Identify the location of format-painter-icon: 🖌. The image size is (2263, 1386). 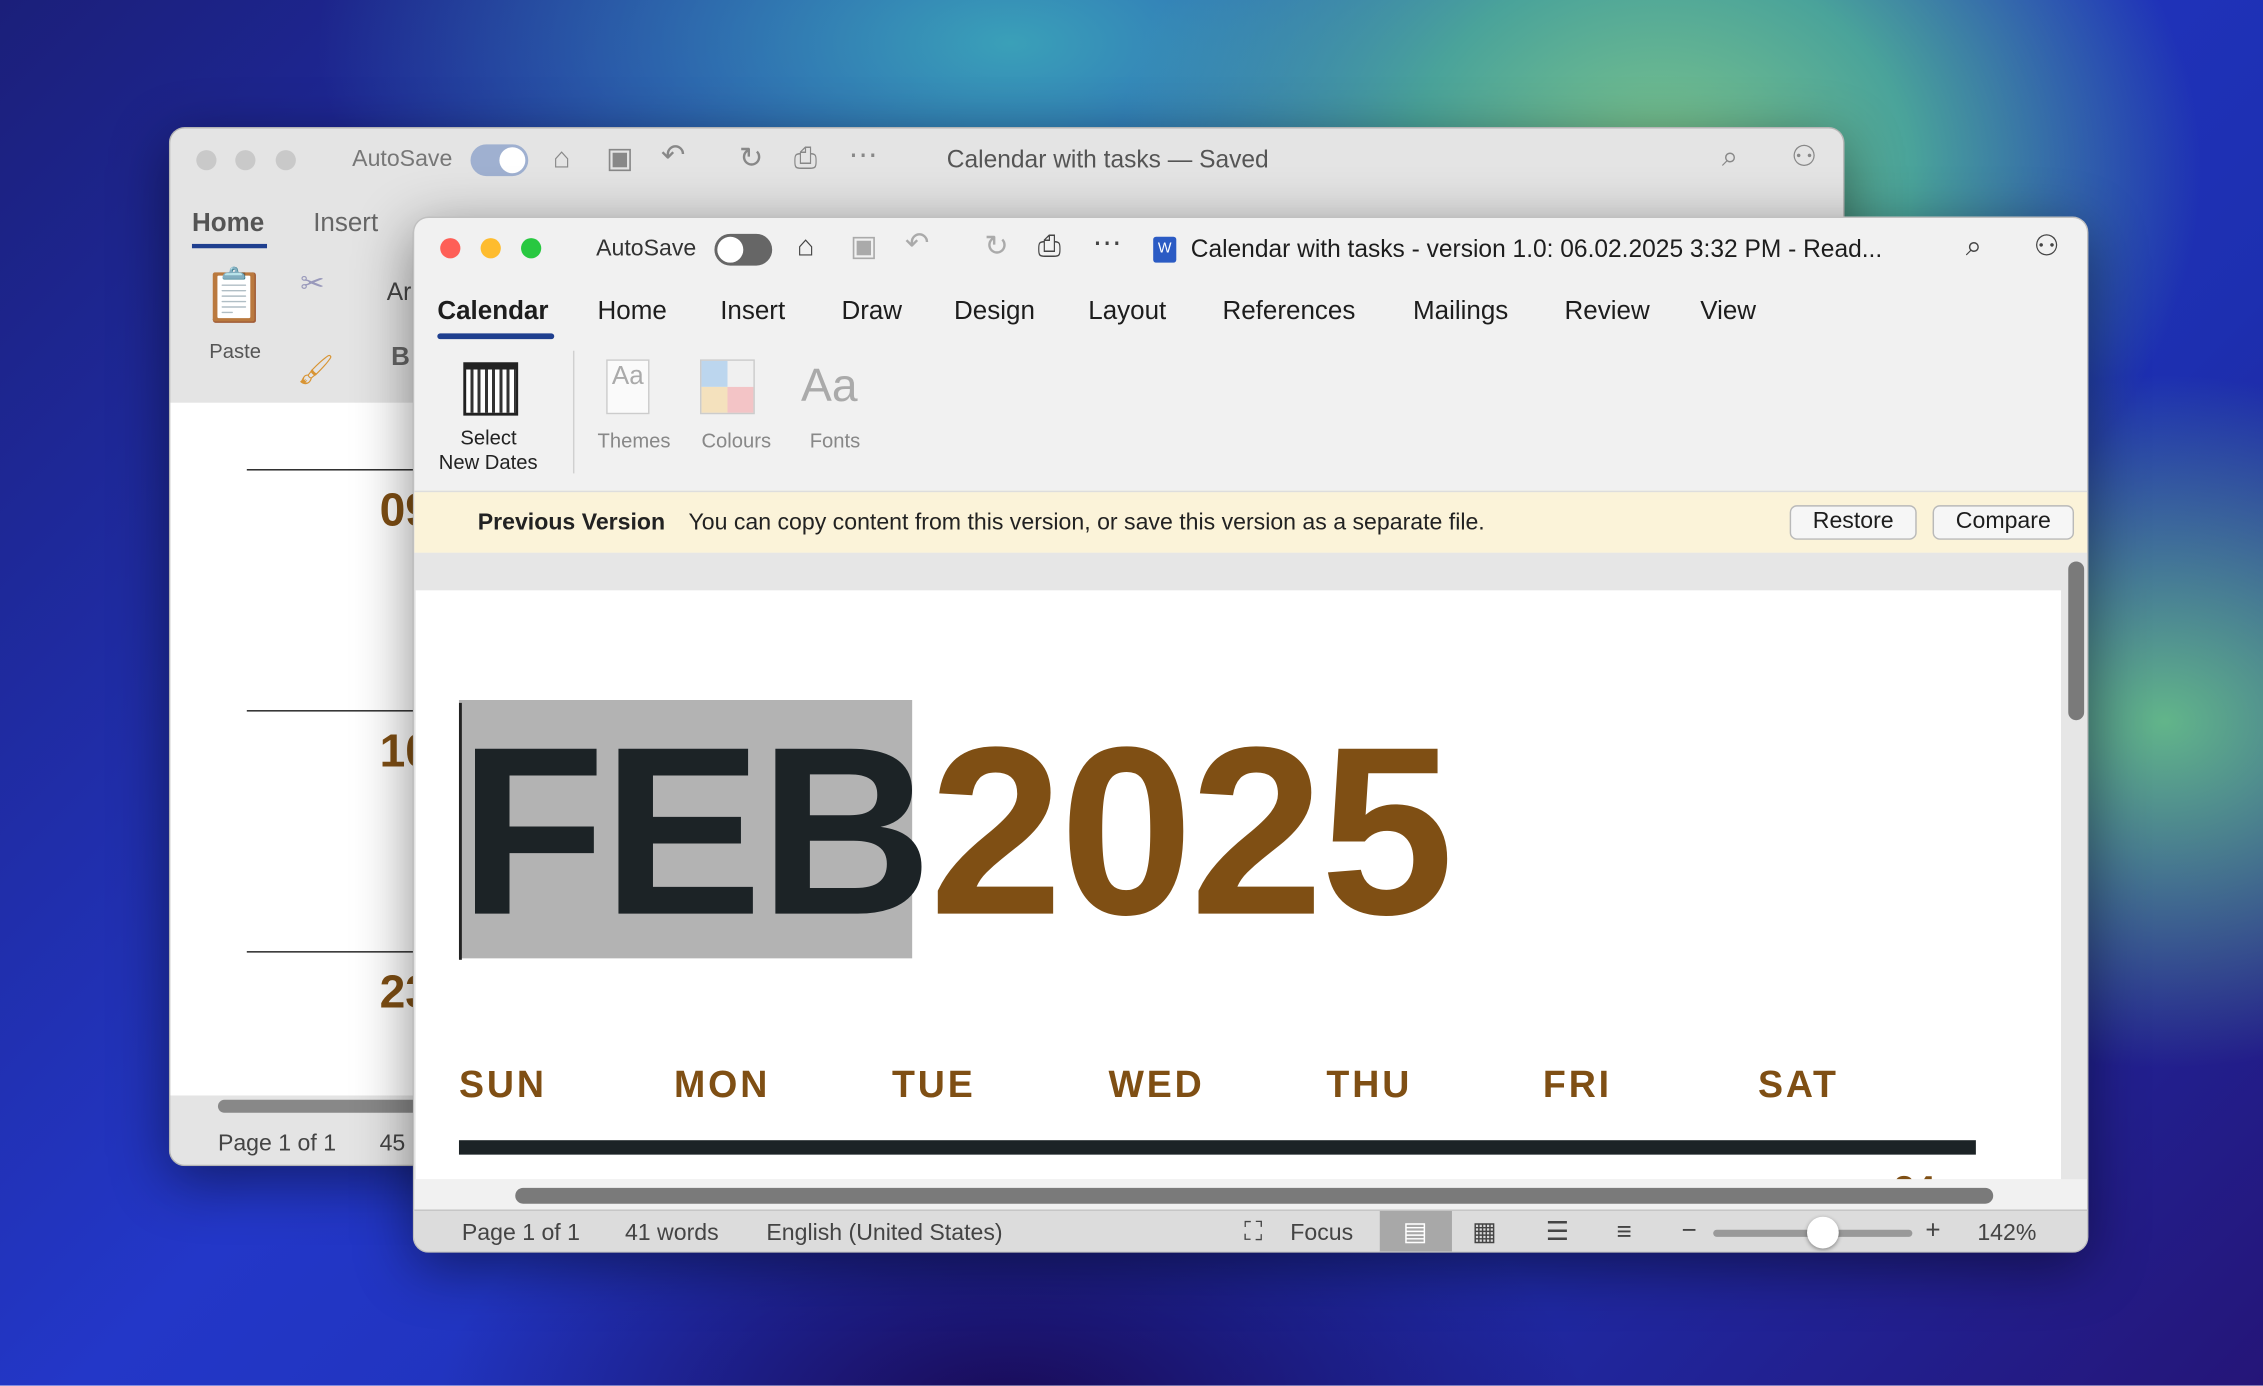
(315, 370).